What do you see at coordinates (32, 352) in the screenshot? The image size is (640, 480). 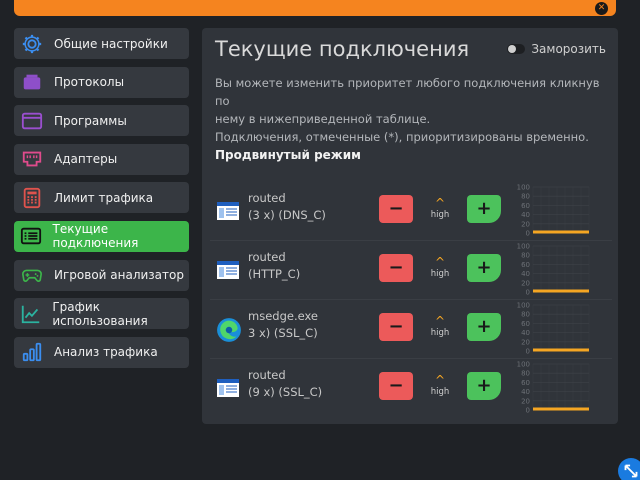 I see `bar-chart-icon` at bounding box center [32, 352].